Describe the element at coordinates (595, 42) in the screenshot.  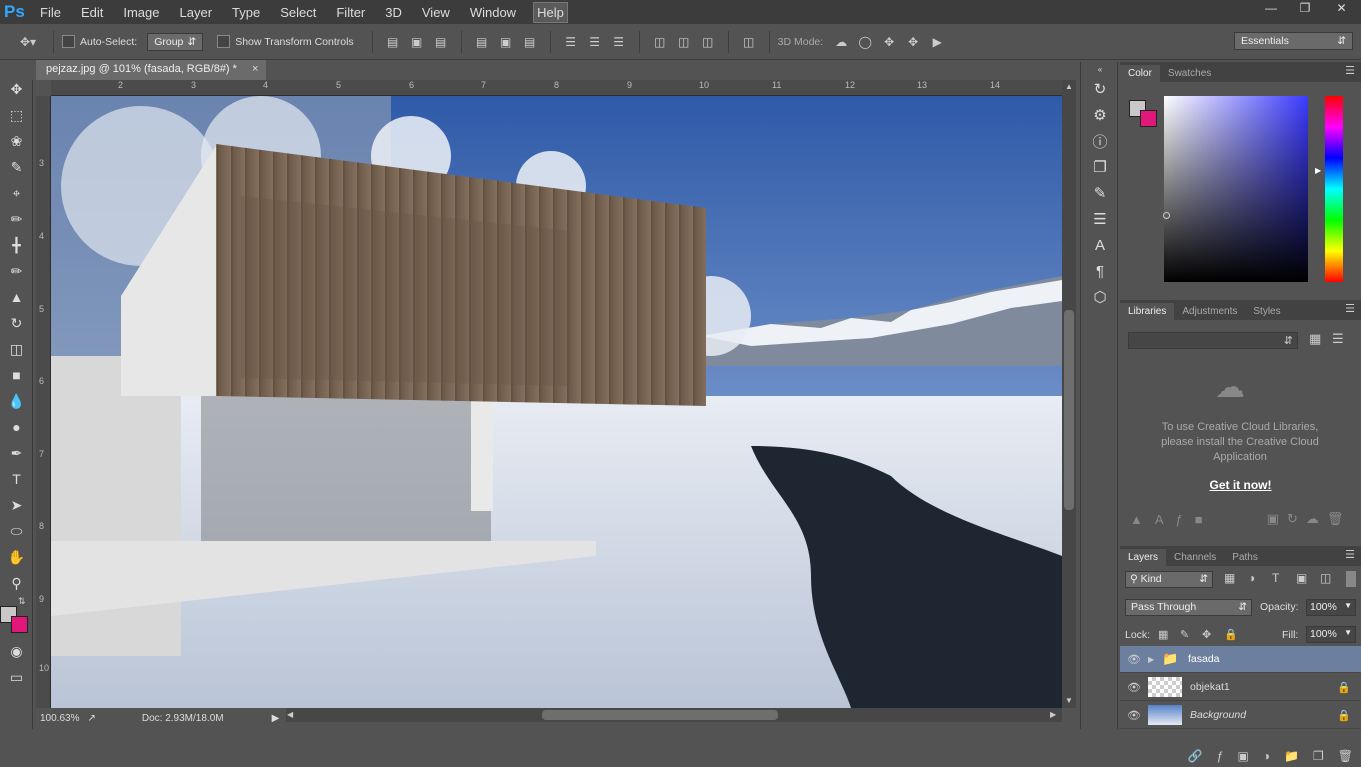
I see `distribute-vcenter-icon: ☰` at that location.